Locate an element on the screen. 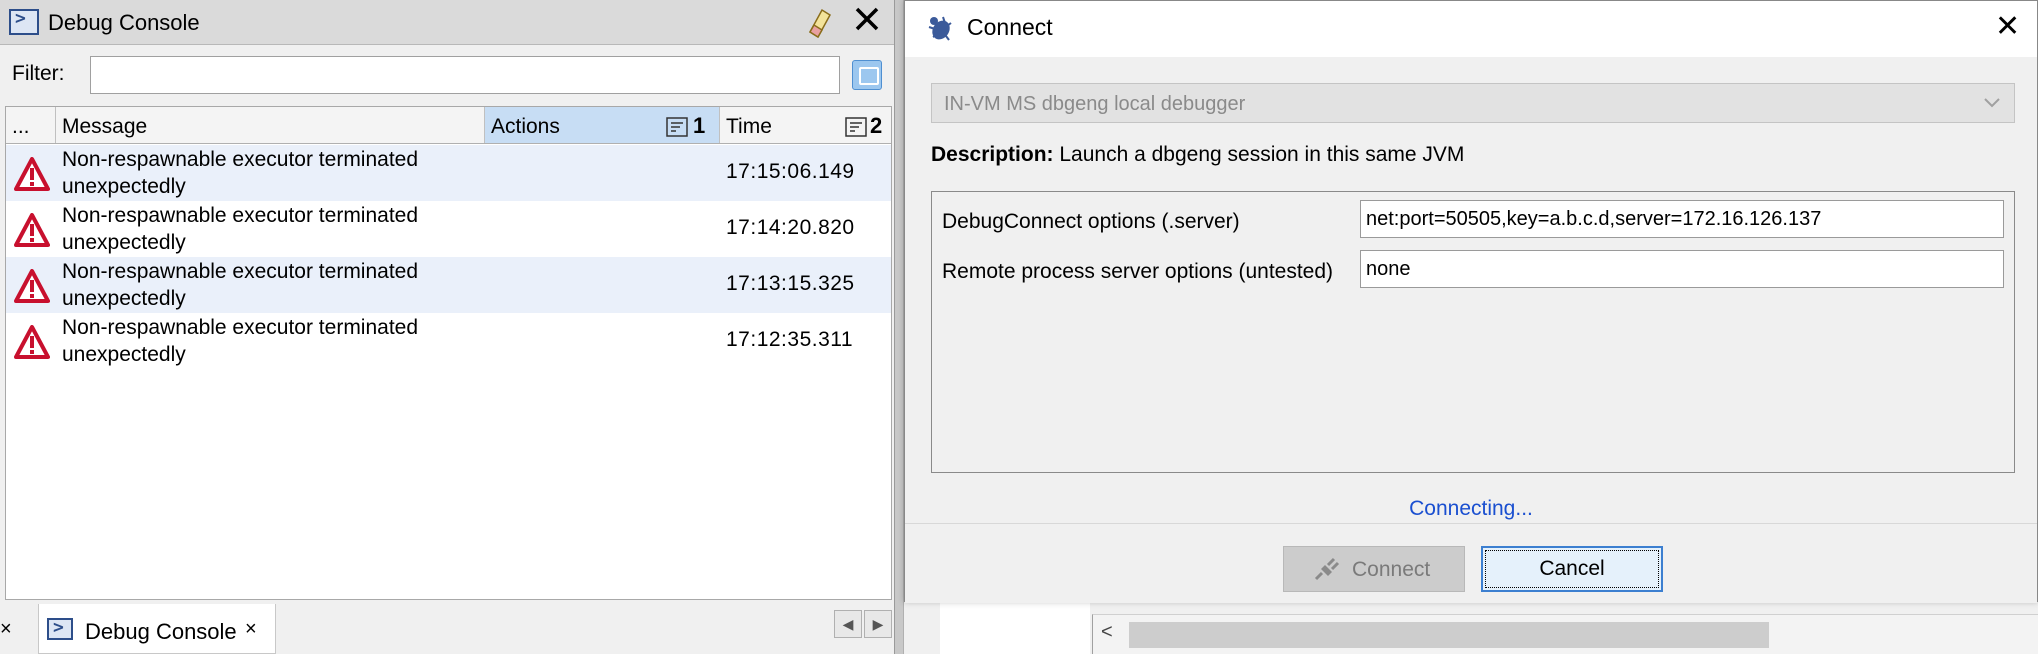 This screenshot has width=2038, height=654. column-header-actions: Actions 1 is located at coordinates (602, 125).